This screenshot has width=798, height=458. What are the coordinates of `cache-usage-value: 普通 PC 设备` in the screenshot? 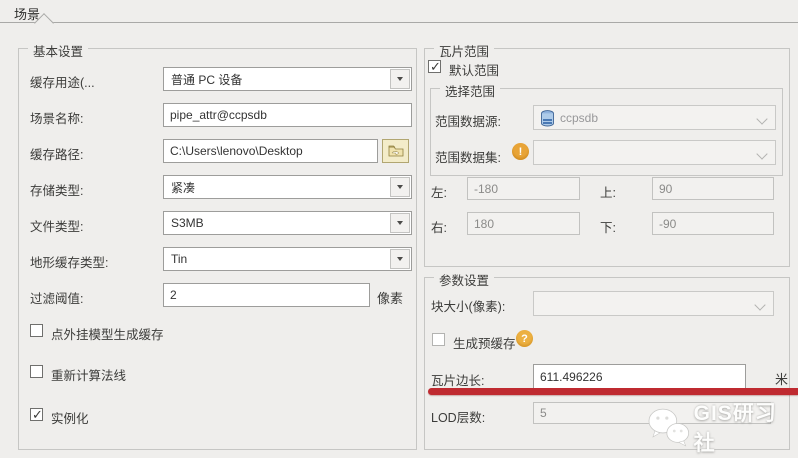 It's located at (207, 79).